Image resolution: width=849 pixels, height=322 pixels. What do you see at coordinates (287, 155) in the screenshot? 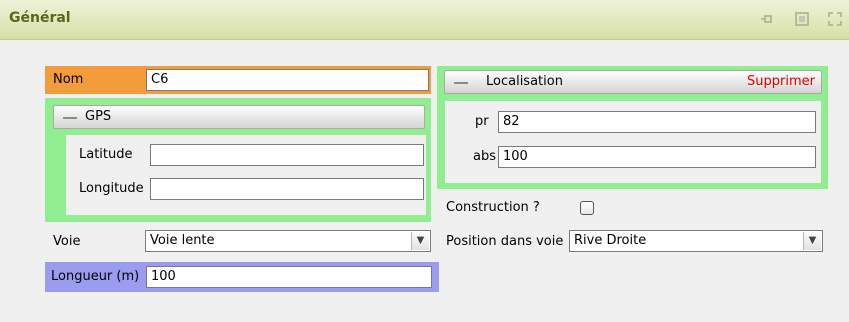
I see `latitude-input` at bounding box center [287, 155].